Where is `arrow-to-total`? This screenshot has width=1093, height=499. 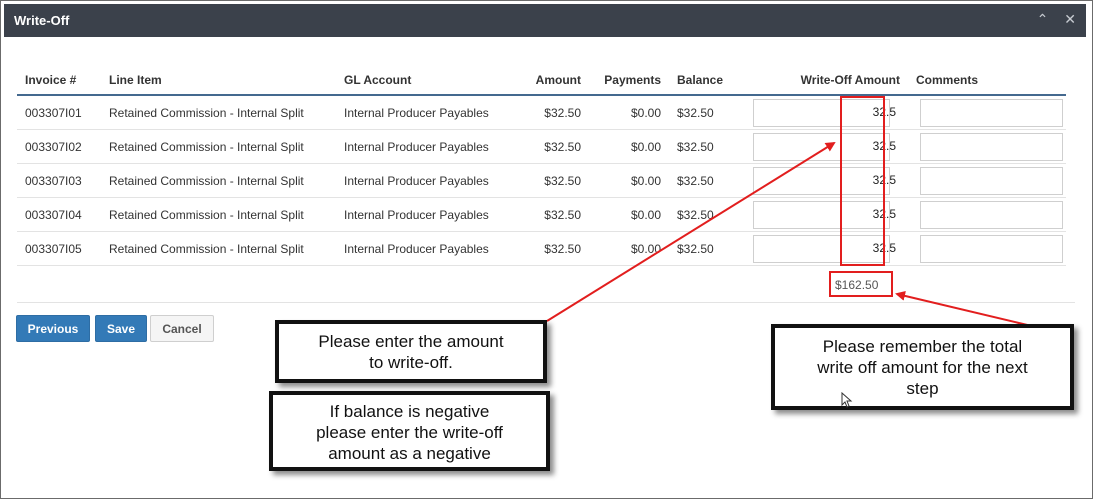 arrow-to-total is located at coordinates (968, 309).